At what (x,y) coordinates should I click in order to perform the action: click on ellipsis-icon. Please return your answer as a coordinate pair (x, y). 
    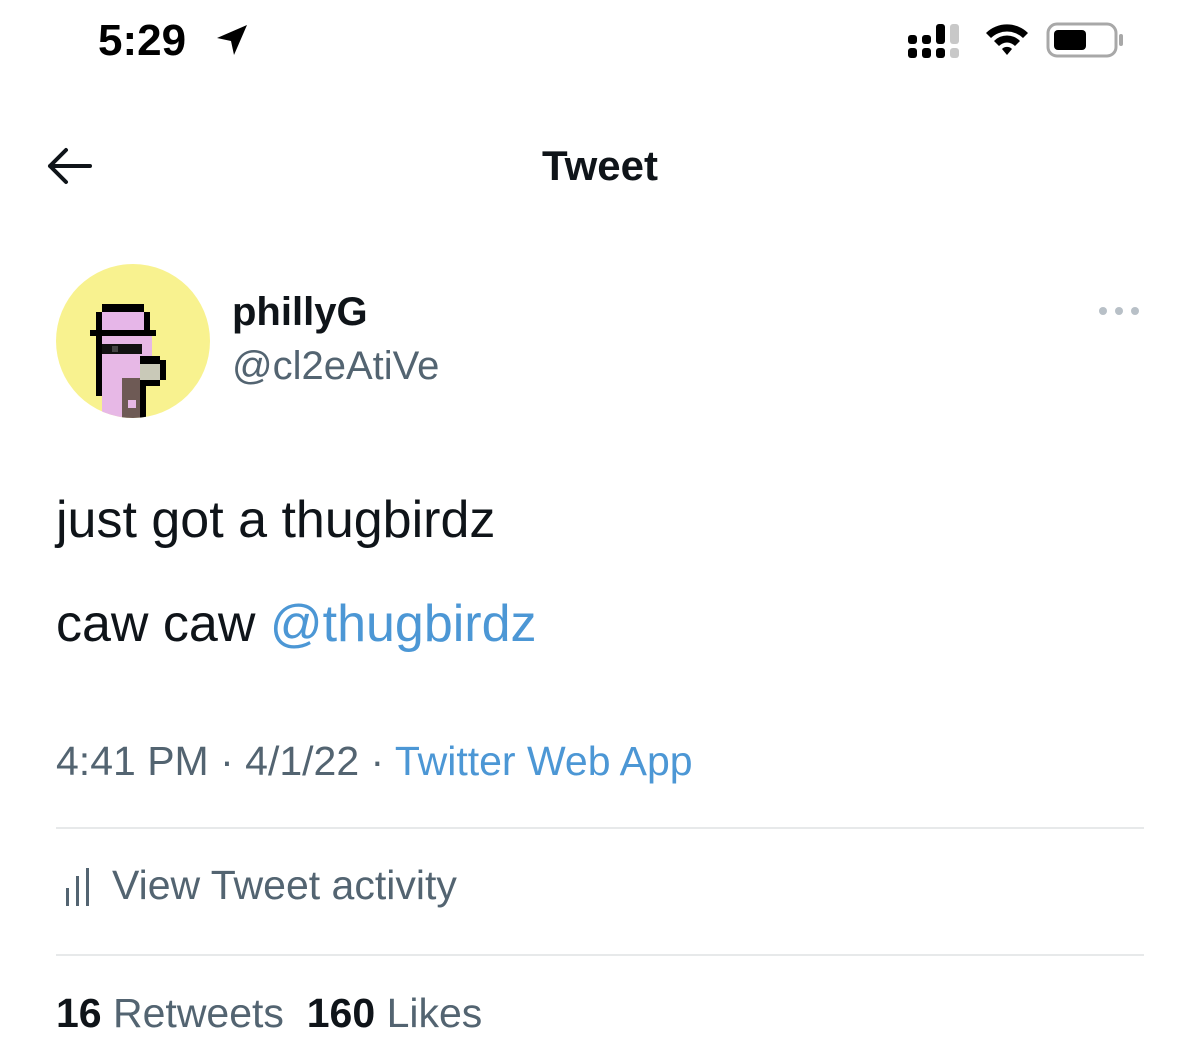
    Looking at the image, I should click on (1119, 311).